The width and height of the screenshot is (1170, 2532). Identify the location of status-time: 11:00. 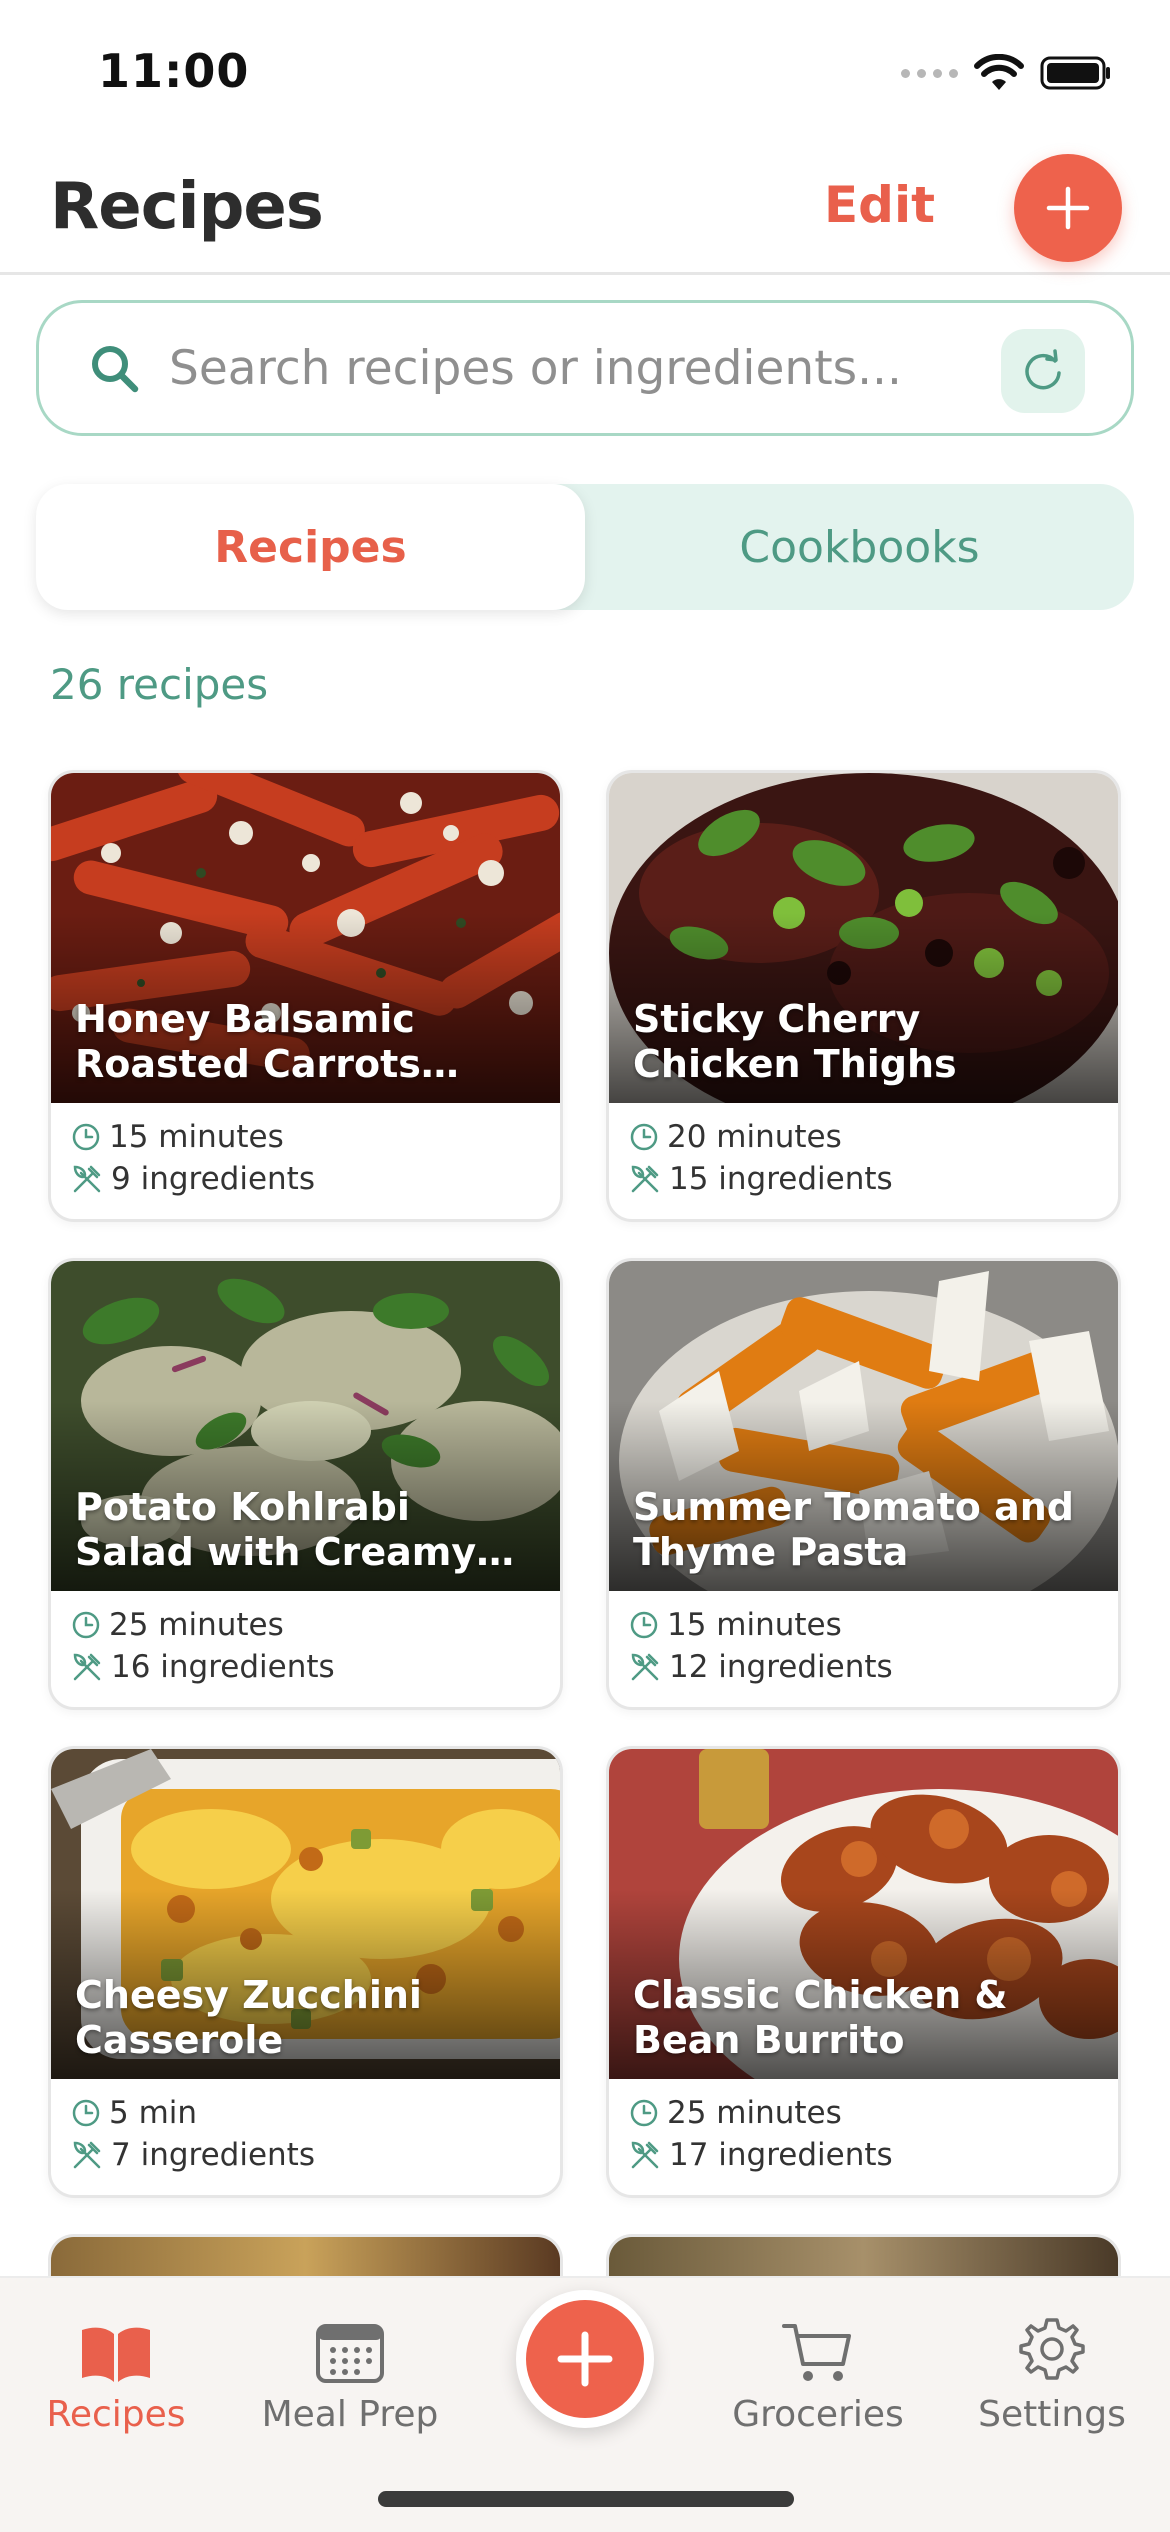
(174, 71).